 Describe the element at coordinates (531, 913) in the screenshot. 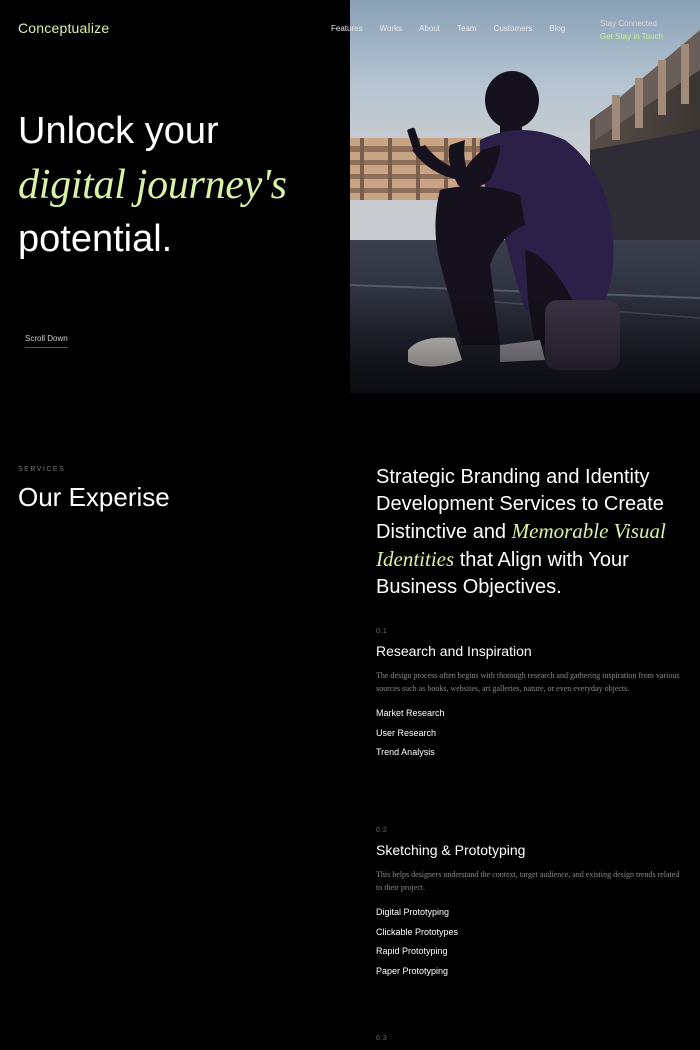

I see `step-item: Digital Prototyping` at that location.